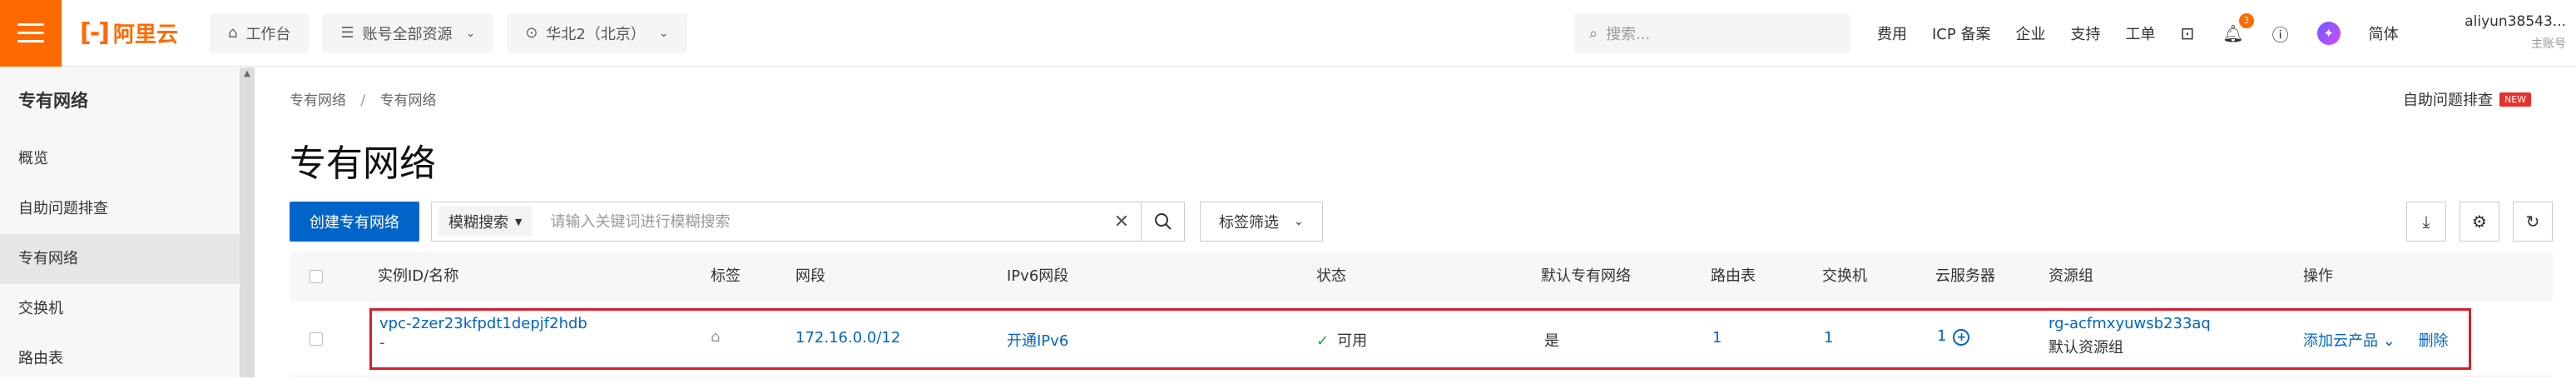 The width and height of the screenshot is (2576, 384). What do you see at coordinates (418, 276) in the screenshot?
I see `col-id: 实例ID/名称` at bounding box center [418, 276].